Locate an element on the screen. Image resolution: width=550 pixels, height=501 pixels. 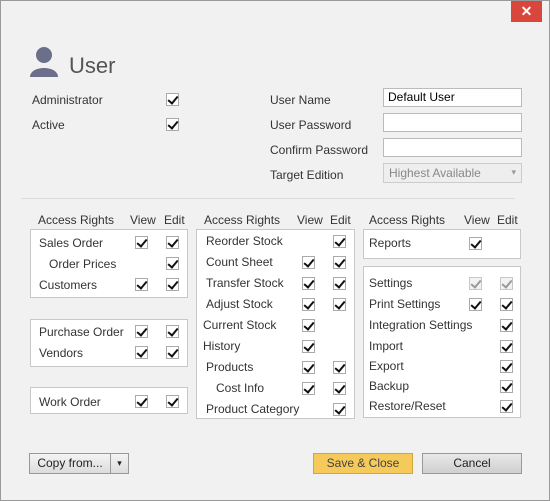
product-category-label: Product Category is located at coordinates (253, 409).